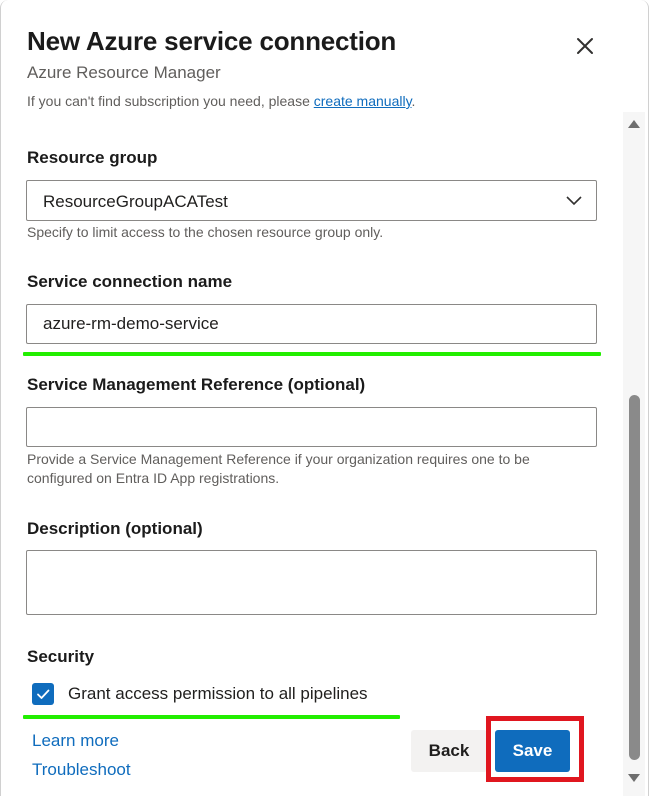 This screenshot has height=796, width=649. I want to click on save-button: Save, so click(532, 751).